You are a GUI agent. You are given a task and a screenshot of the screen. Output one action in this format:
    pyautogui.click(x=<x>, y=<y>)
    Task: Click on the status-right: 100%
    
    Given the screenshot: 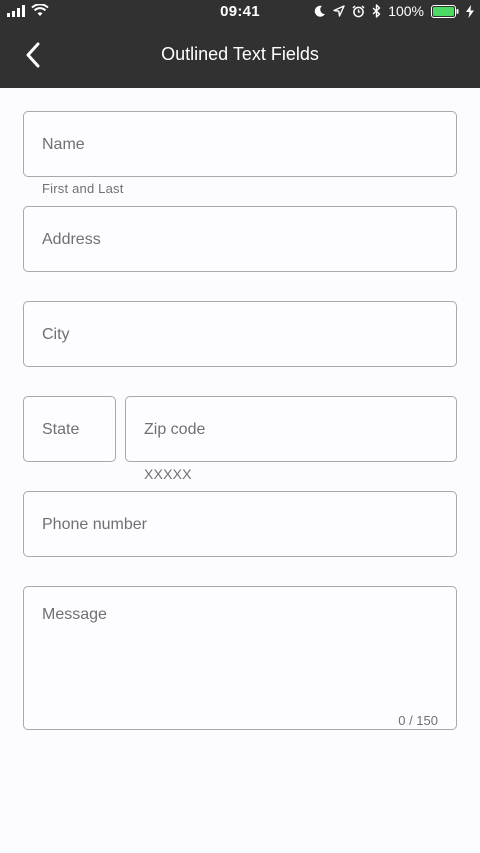 What is the action you would take?
    pyautogui.click(x=394, y=11)
    